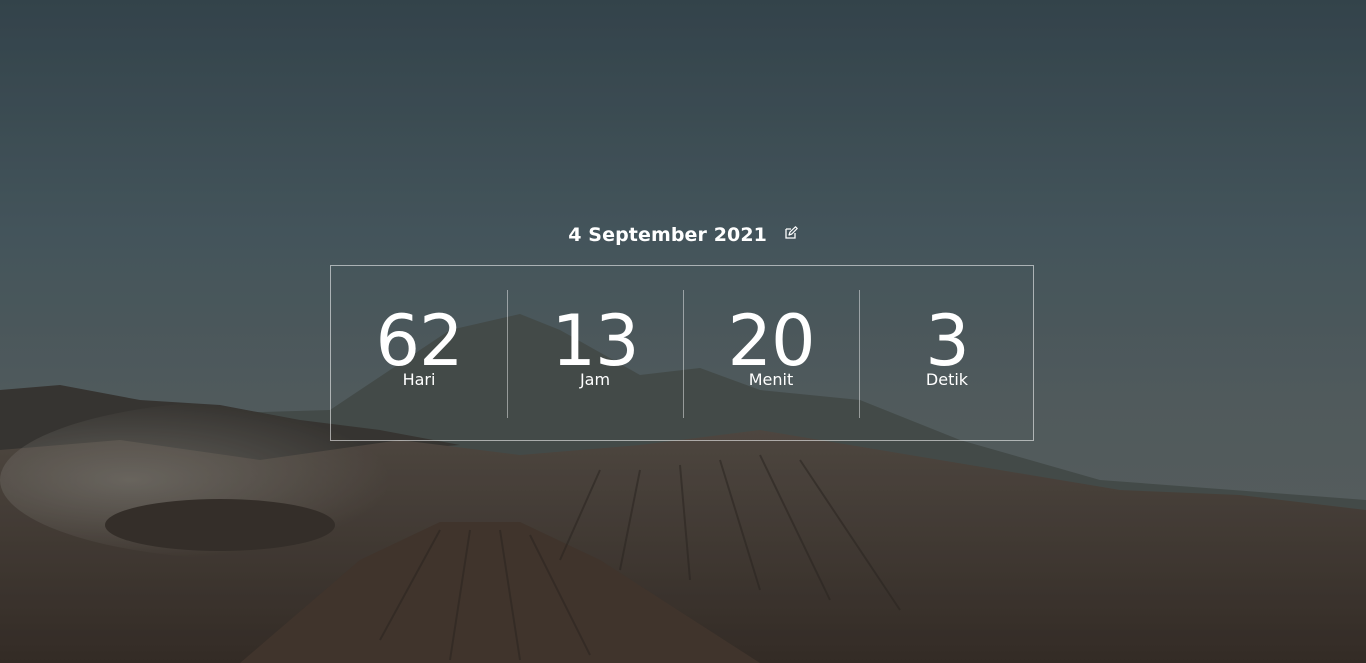 The width and height of the screenshot is (1366, 663). Describe the element at coordinates (947, 379) in the screenshot. I see `seconds-label: Detik` at that location.